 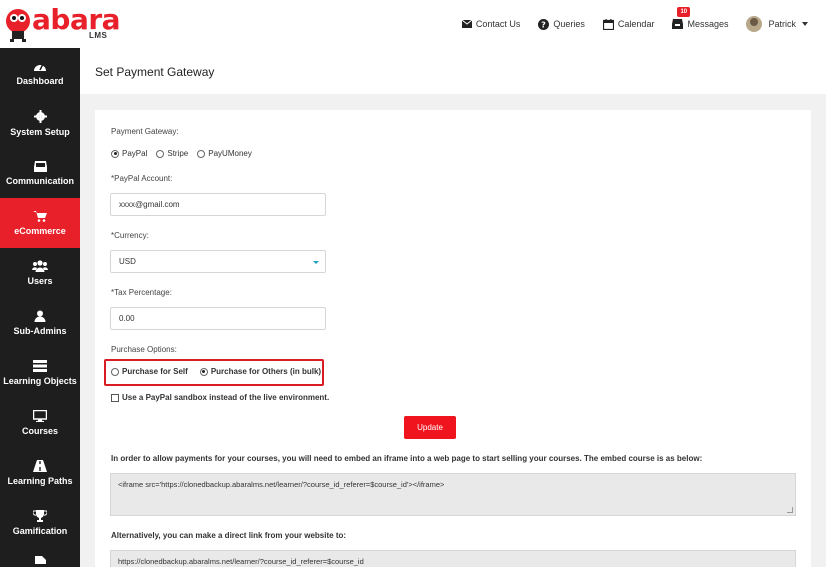 What do you see at coordinates (149, 204) in the screenshot?
I see `paypal-account-value: xxxx@gmail.com` at bounding box center [149, 204].